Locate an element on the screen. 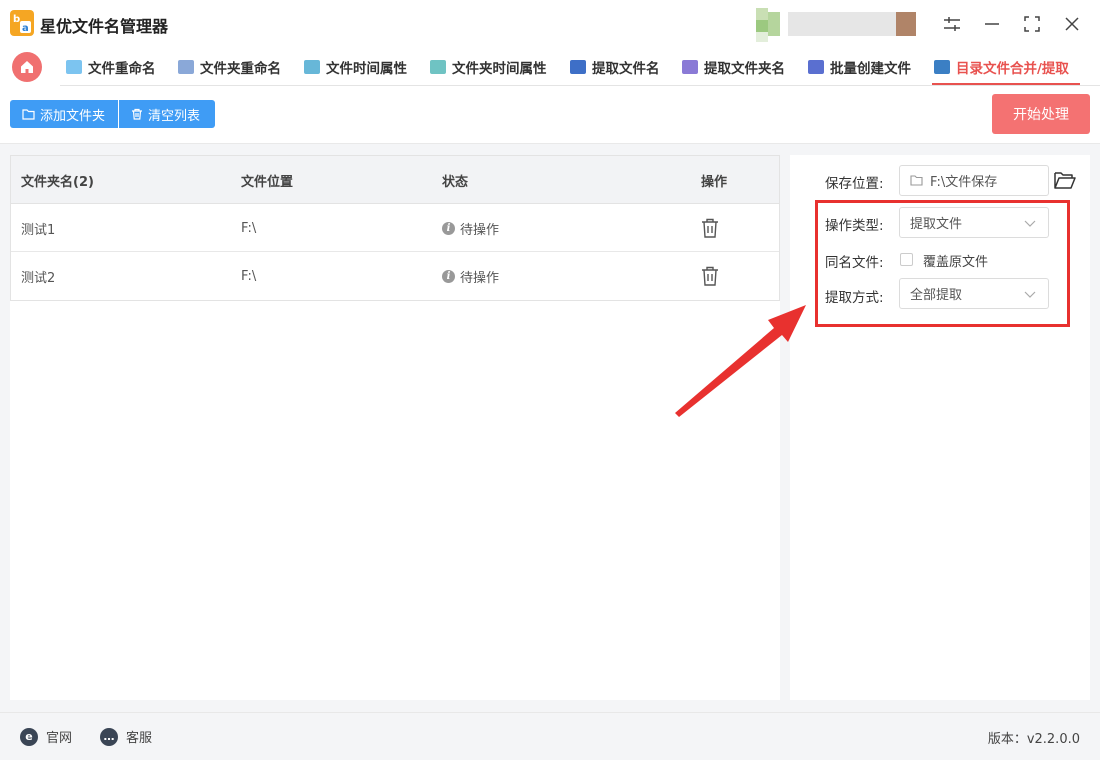 Image resolution: width=1100 pixels, height=760 pixels. folder-time-icon is located at coordinates (438, 67).